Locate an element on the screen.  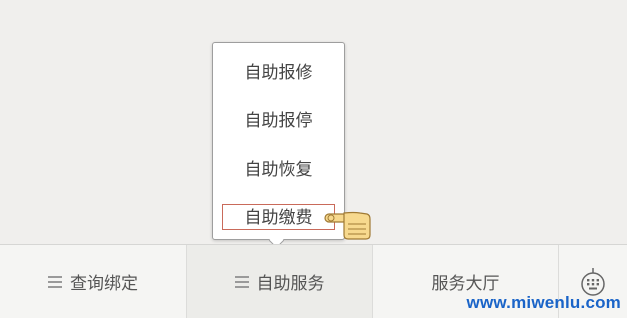
tab-label: 服务大厅 is located at coordinates (465, 284).